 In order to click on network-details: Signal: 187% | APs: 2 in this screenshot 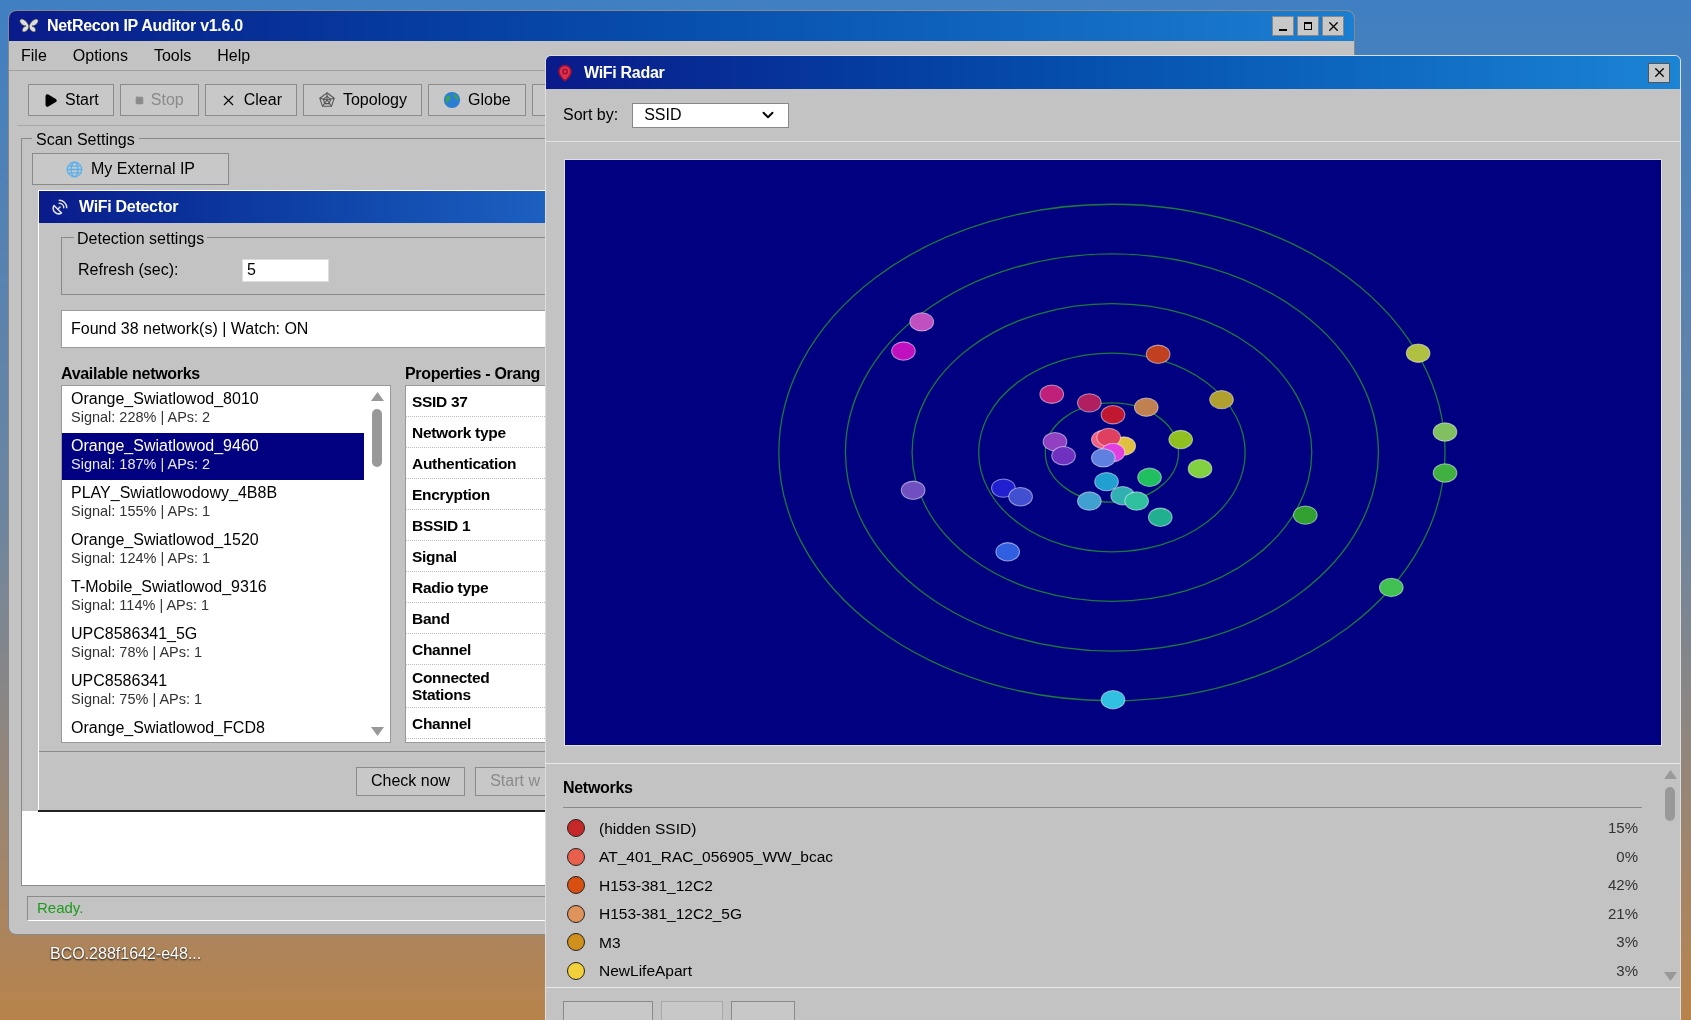, I will do `click(141, 464)`.